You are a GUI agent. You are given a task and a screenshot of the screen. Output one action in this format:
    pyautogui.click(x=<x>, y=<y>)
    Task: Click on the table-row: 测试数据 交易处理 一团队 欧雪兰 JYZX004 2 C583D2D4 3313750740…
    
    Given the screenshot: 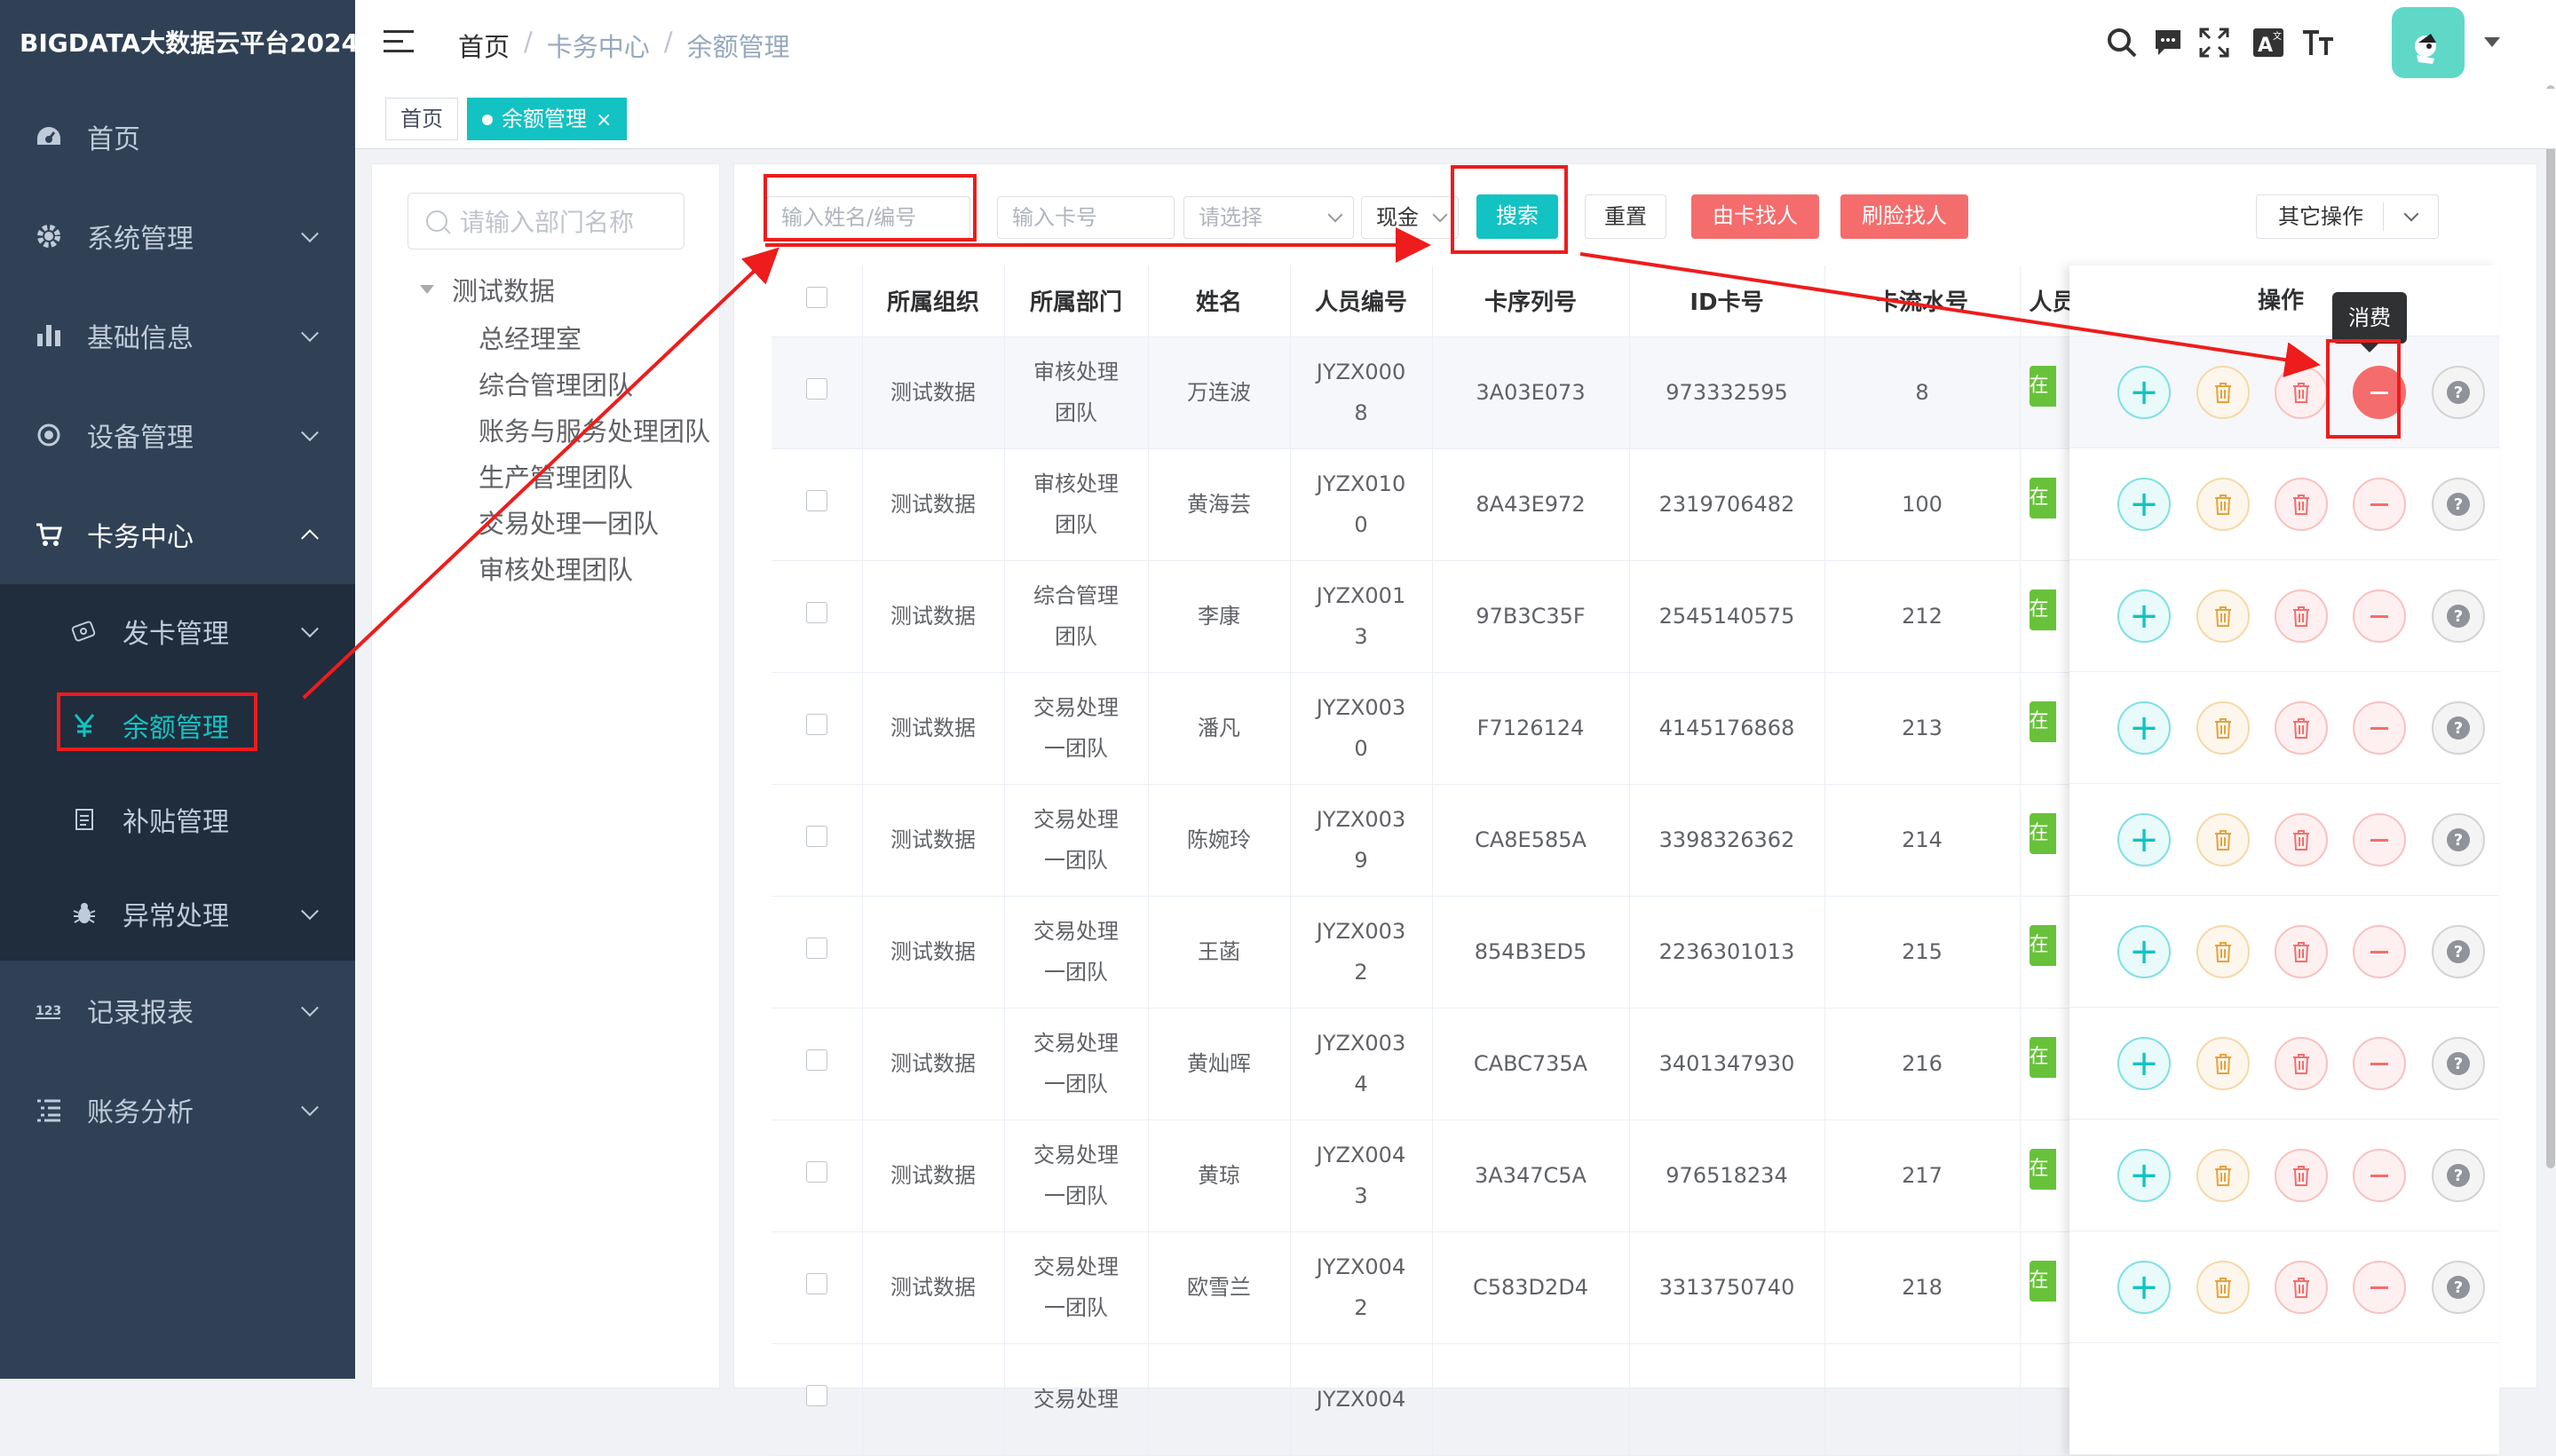 What is the action you would take?
    pyautogui.click(x=1442, y=1287)
    